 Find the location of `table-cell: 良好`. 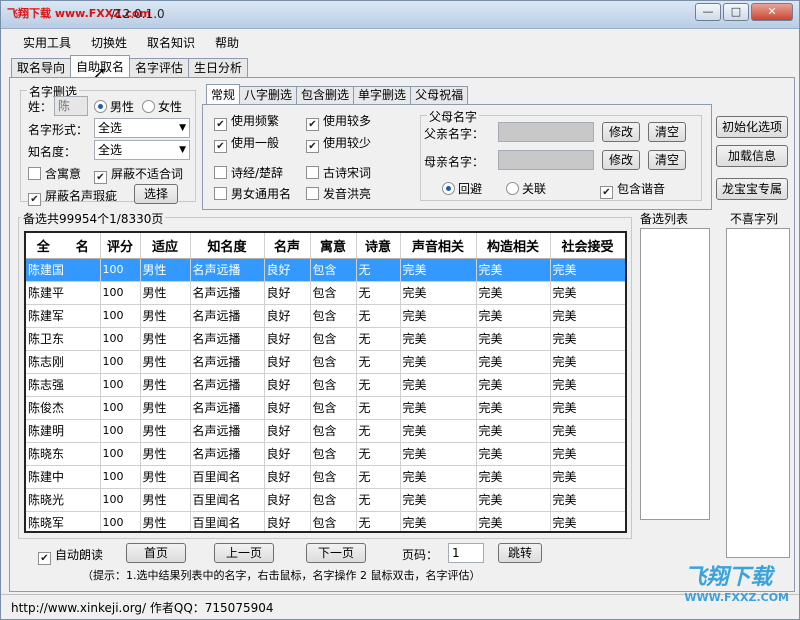

table-cell: 良好 is located at coordinates (287, 477).